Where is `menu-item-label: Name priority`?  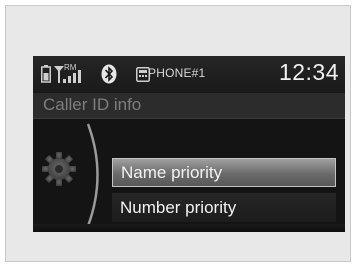 menu-item-label: Name priority is located at coordinates (172, 172).